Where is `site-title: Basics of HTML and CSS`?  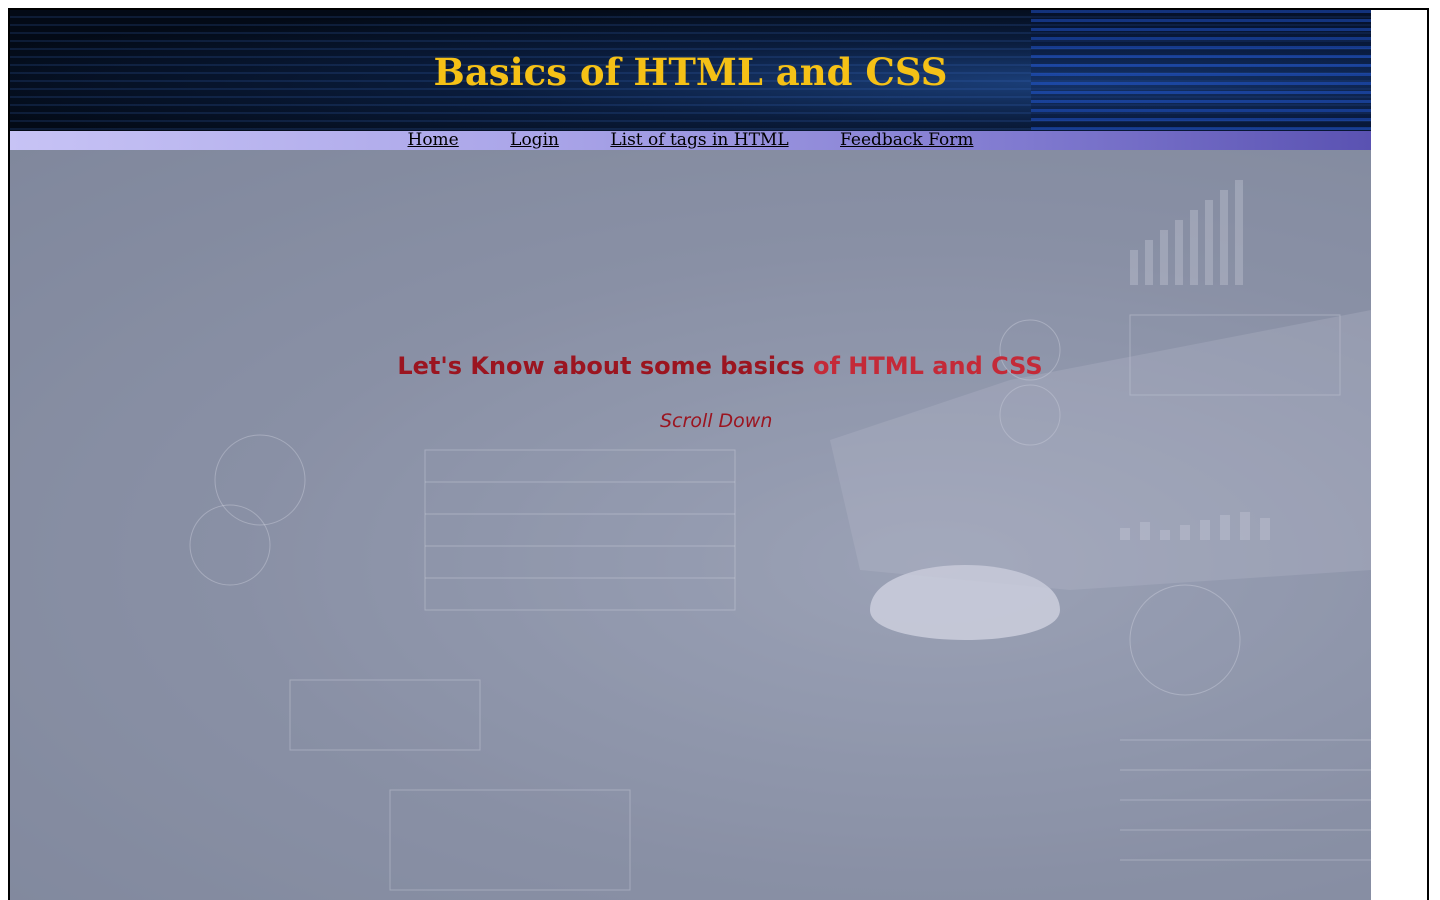
site-title: Basics of HTML and CSS is located at coordinates (690, 72).